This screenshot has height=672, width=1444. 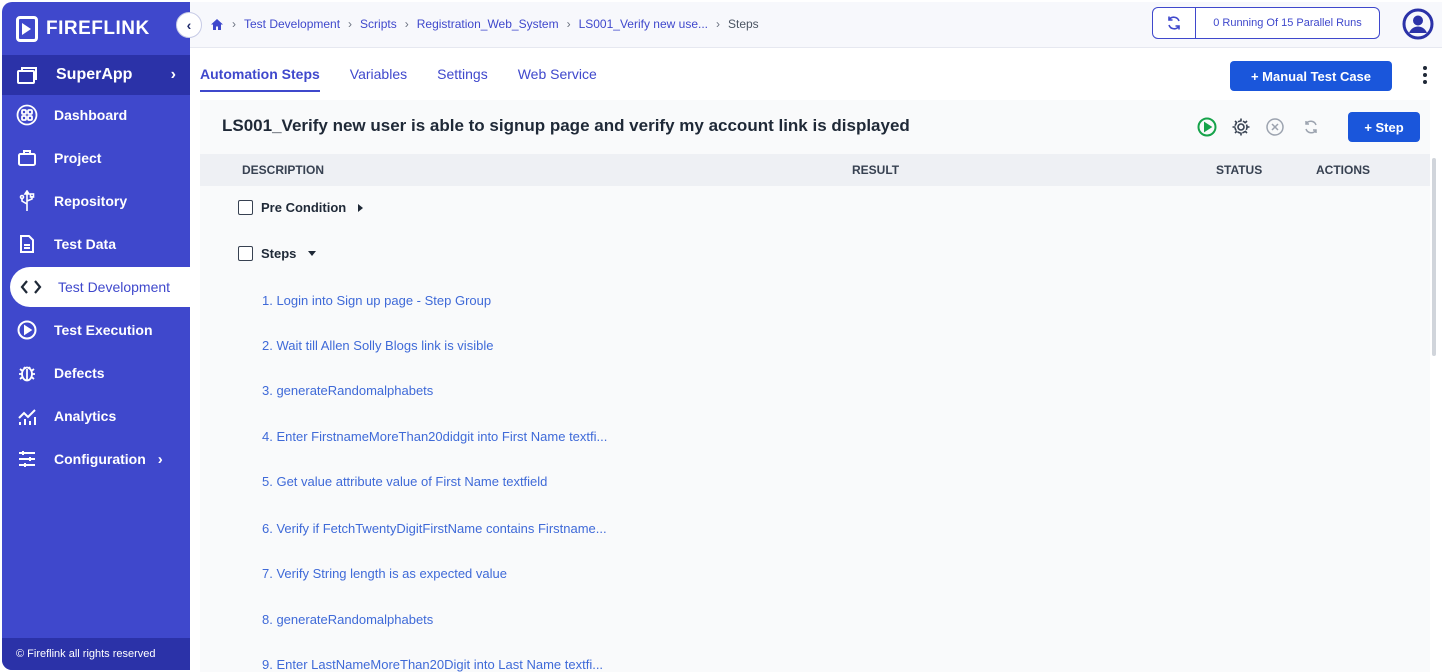 I want to click on superapp-label: SuperApp, so click(x=94, y=74).